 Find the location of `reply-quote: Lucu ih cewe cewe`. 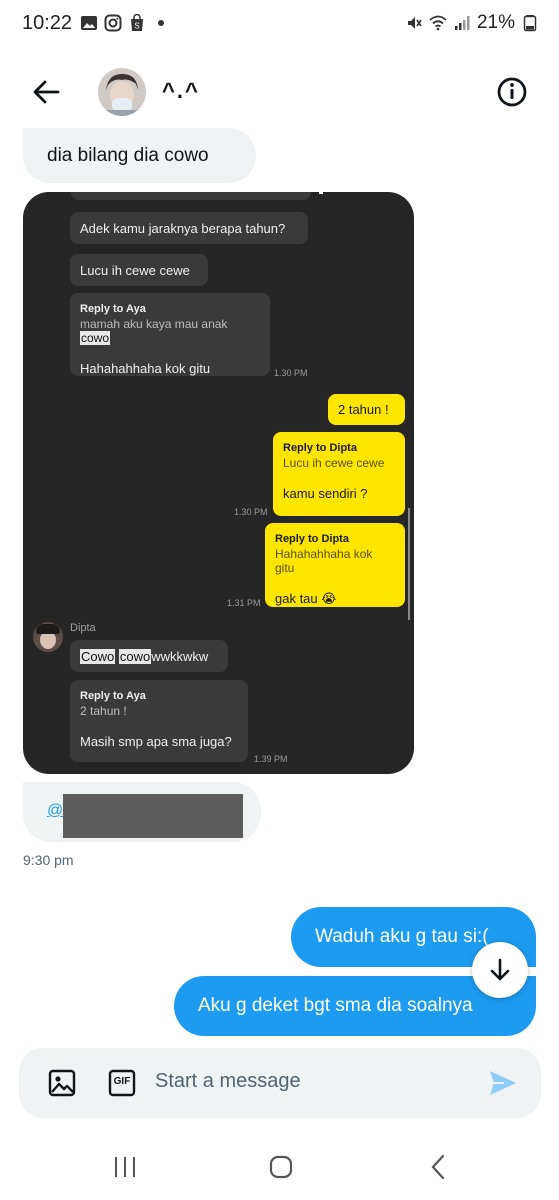

reply-quote: Lucu ih cewe cewe is located at coordinates (334, 463).